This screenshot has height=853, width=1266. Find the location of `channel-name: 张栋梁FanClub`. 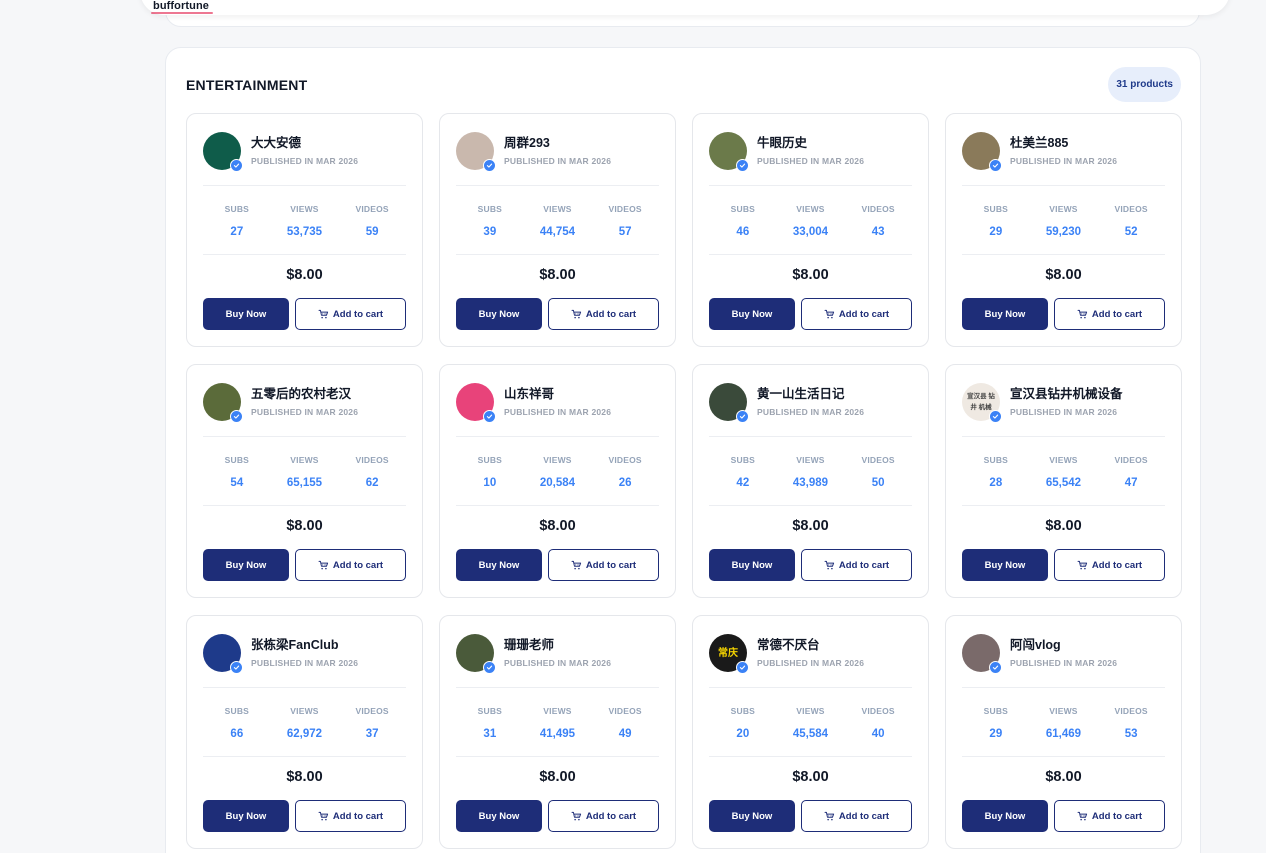

channel-name: 张栋梁FanClub is located at coordinates (295, 643).